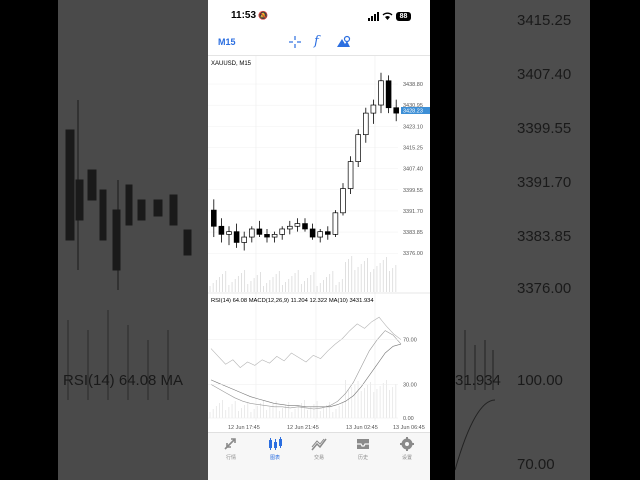 The image size is (640, 480). Describe the element at coordinates (230, 444) in the screenshot. I see `quotes-icon` at that location.